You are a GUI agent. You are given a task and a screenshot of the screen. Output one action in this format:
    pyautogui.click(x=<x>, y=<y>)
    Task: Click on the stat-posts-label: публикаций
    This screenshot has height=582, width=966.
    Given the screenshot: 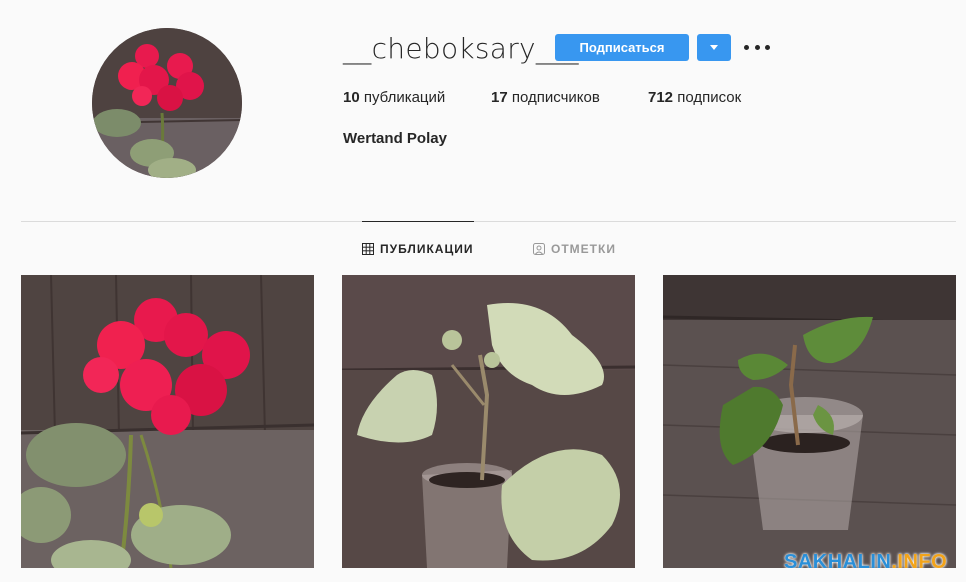 What is the action you would take?
    pyautogui.click(x=404, y=97)
    